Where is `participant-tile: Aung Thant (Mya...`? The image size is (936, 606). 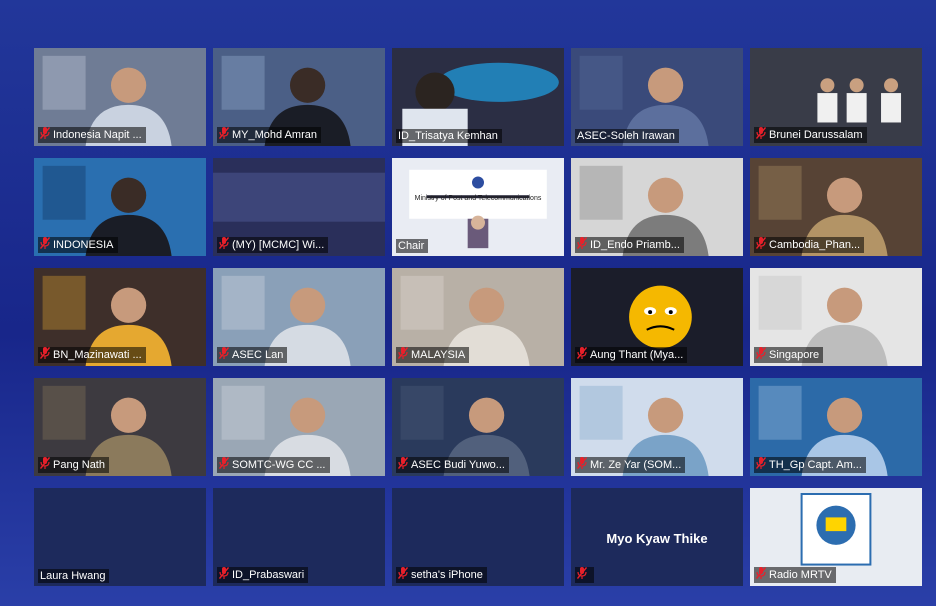 participant-tile: Aung Thant (Mya... is located at coordinates (657, 317).